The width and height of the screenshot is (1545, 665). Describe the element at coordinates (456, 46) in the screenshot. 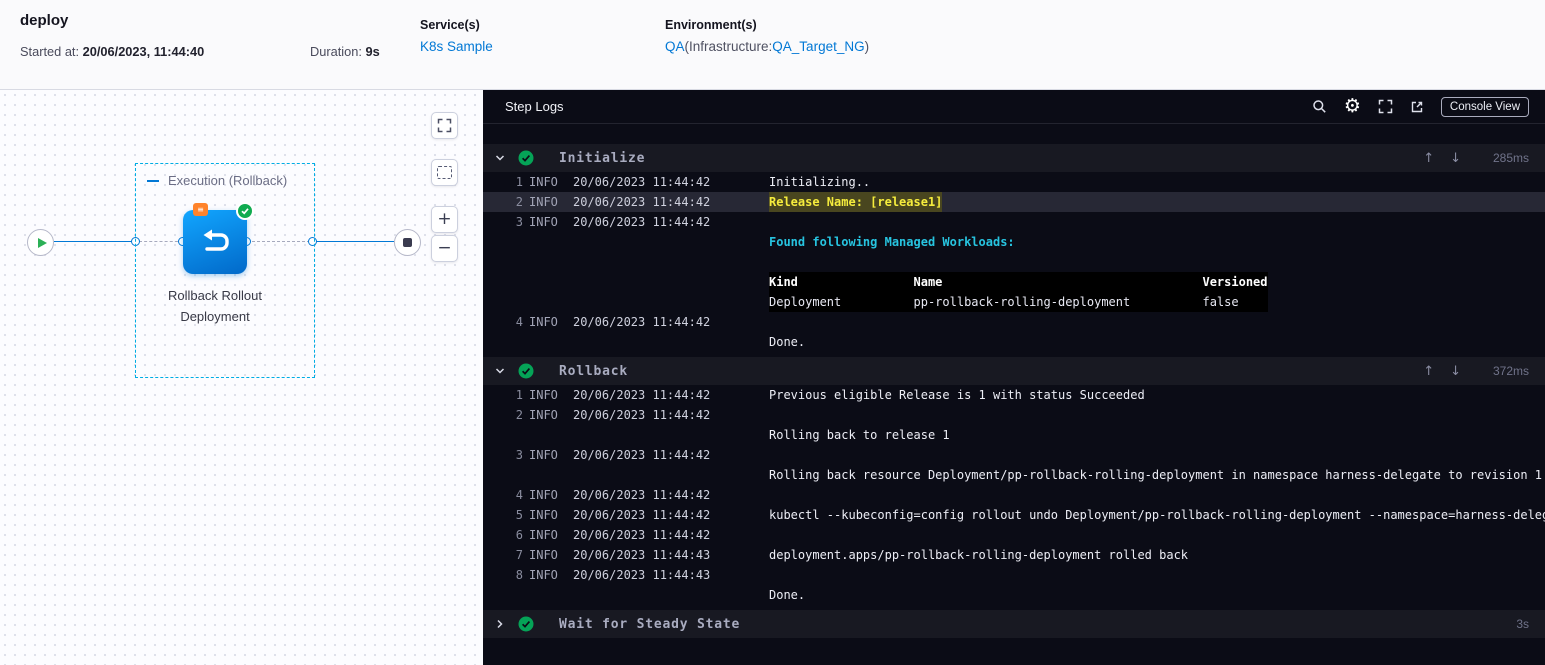

I see `service-link: K8s Sample` at that location.